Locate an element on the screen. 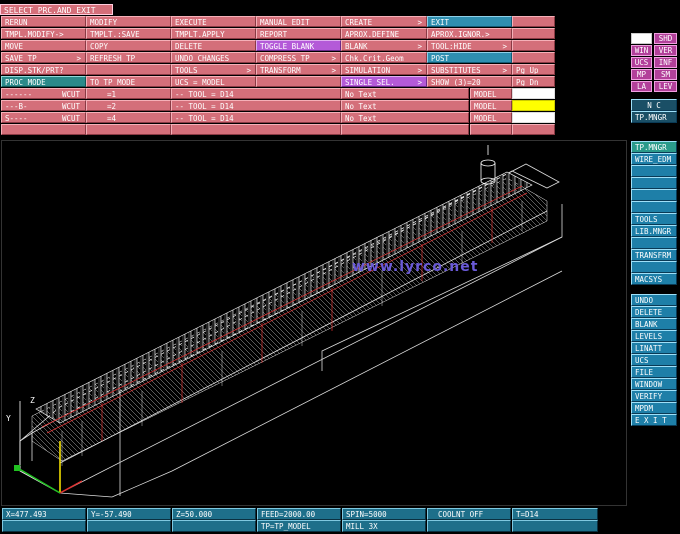  nc-button: N C is located at coordinates (654, 105).